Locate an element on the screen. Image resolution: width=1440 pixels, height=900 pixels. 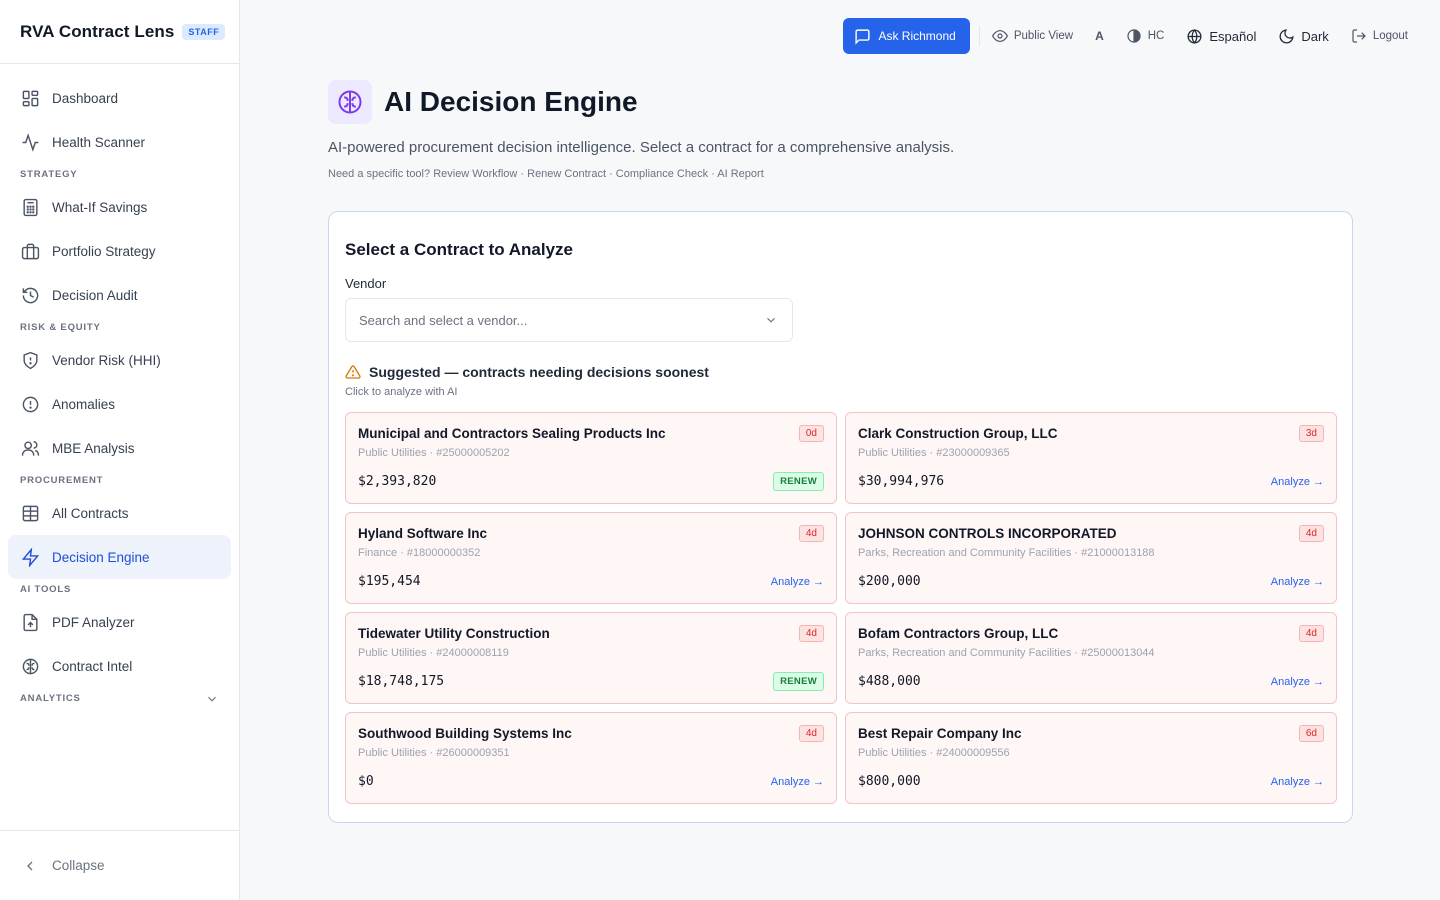
dark-mode-button: Dark is located at coordinates (1303, 36).